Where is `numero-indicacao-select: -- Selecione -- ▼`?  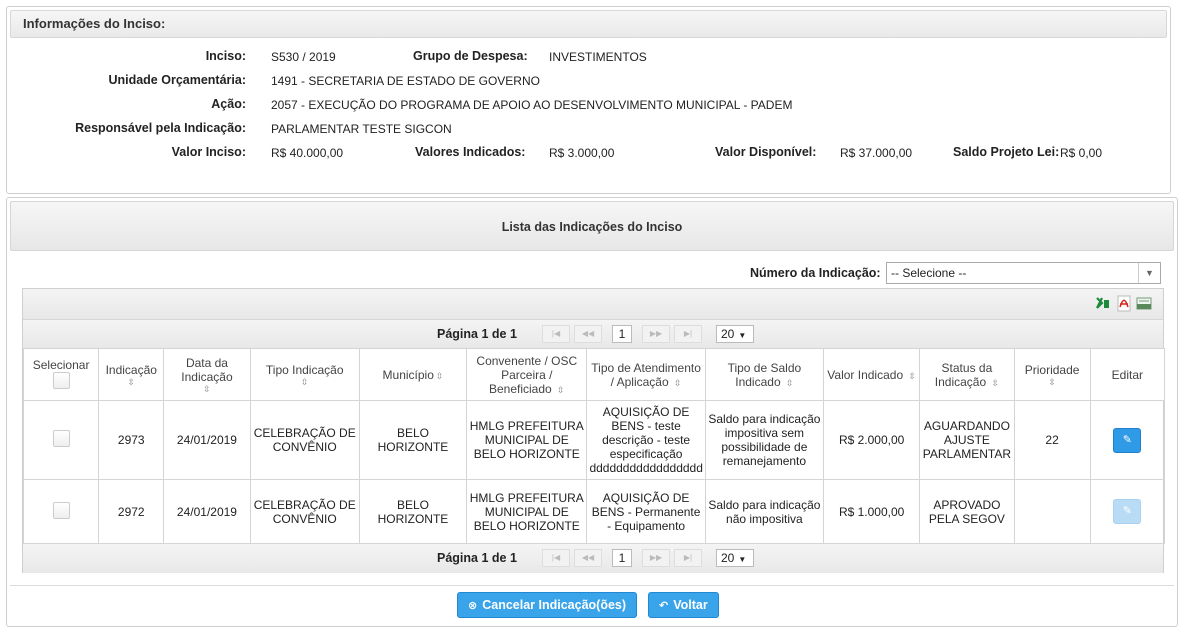 numero-indicacao-select: -- Selecione -- ▼ is located at coordinates (1023, 273).